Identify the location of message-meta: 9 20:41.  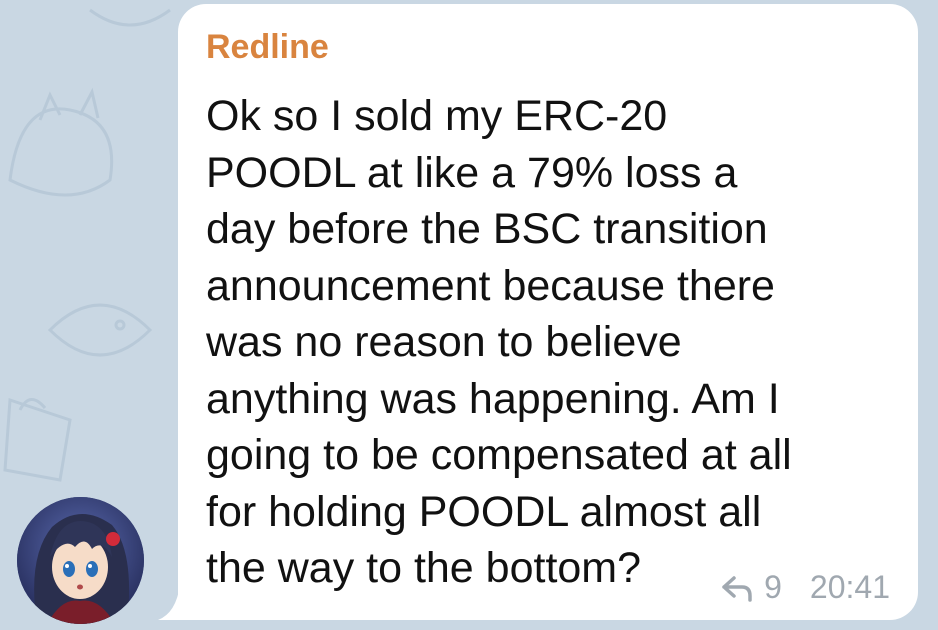
(805, 587).